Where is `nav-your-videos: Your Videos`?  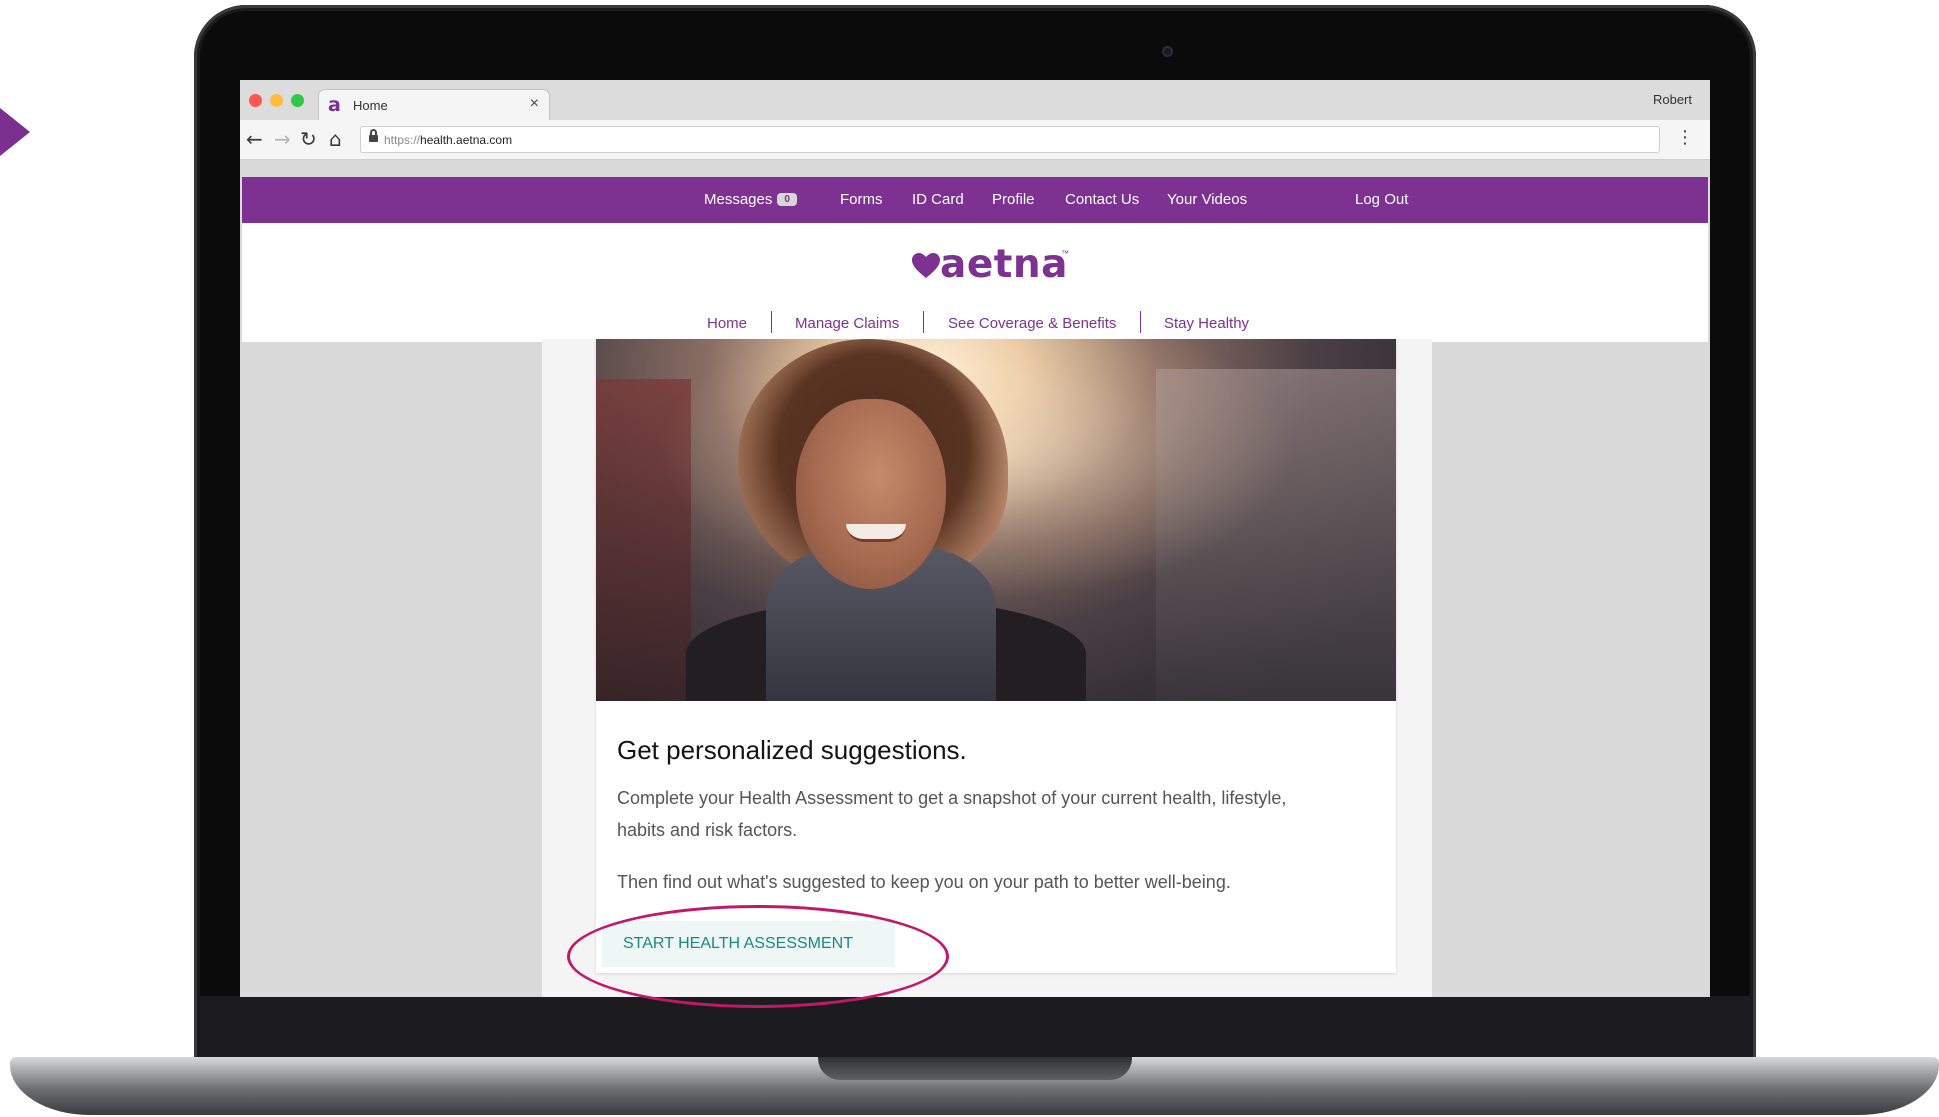
nav-your-videos: Your Videos is located at coordinates (1207, 199).